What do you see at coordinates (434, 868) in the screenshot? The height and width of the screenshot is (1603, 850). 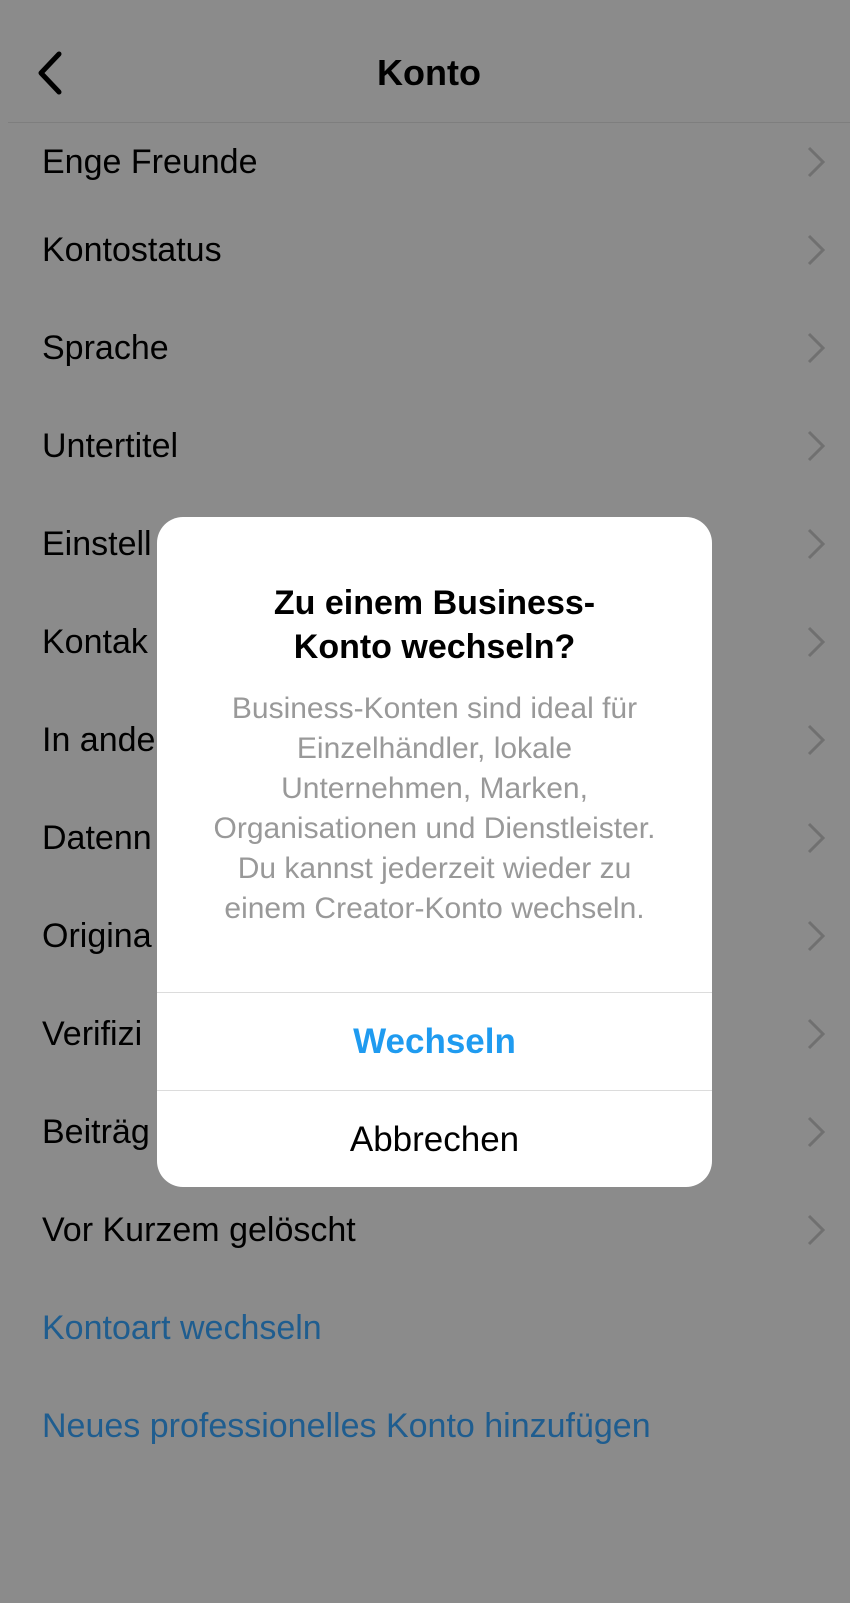 I see `dialog-message-line: Du kannst jederzeit wieder zu` at bounding box center [434, 868].